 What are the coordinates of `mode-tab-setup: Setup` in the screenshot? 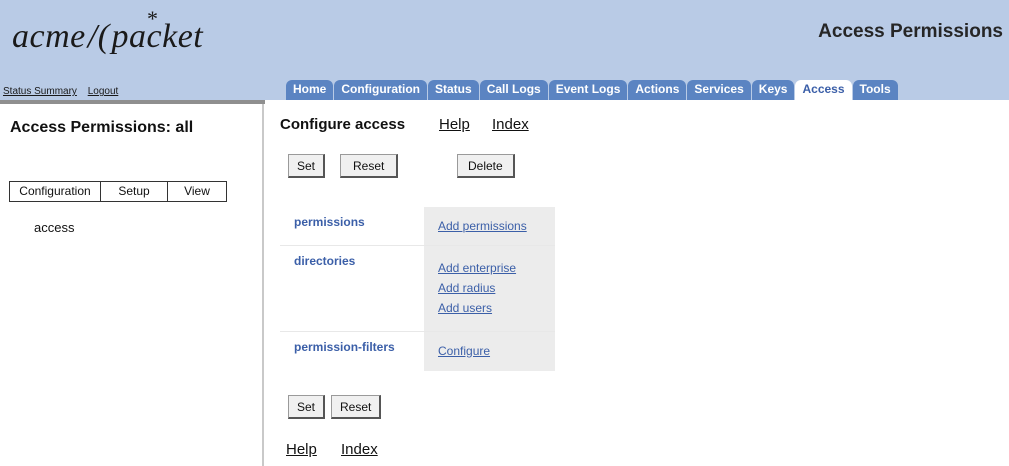 It's located at (134, 191).